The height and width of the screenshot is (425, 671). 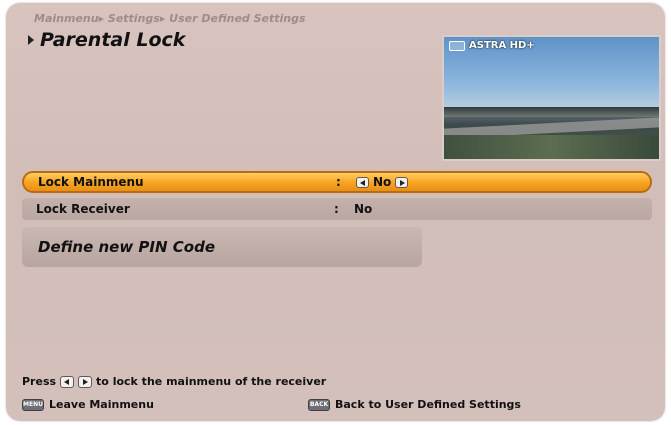 What do you see at coordinates (319, 404) in the screenshot?
I see `back-key-icon: BACK` at bounding box center [319, 404].